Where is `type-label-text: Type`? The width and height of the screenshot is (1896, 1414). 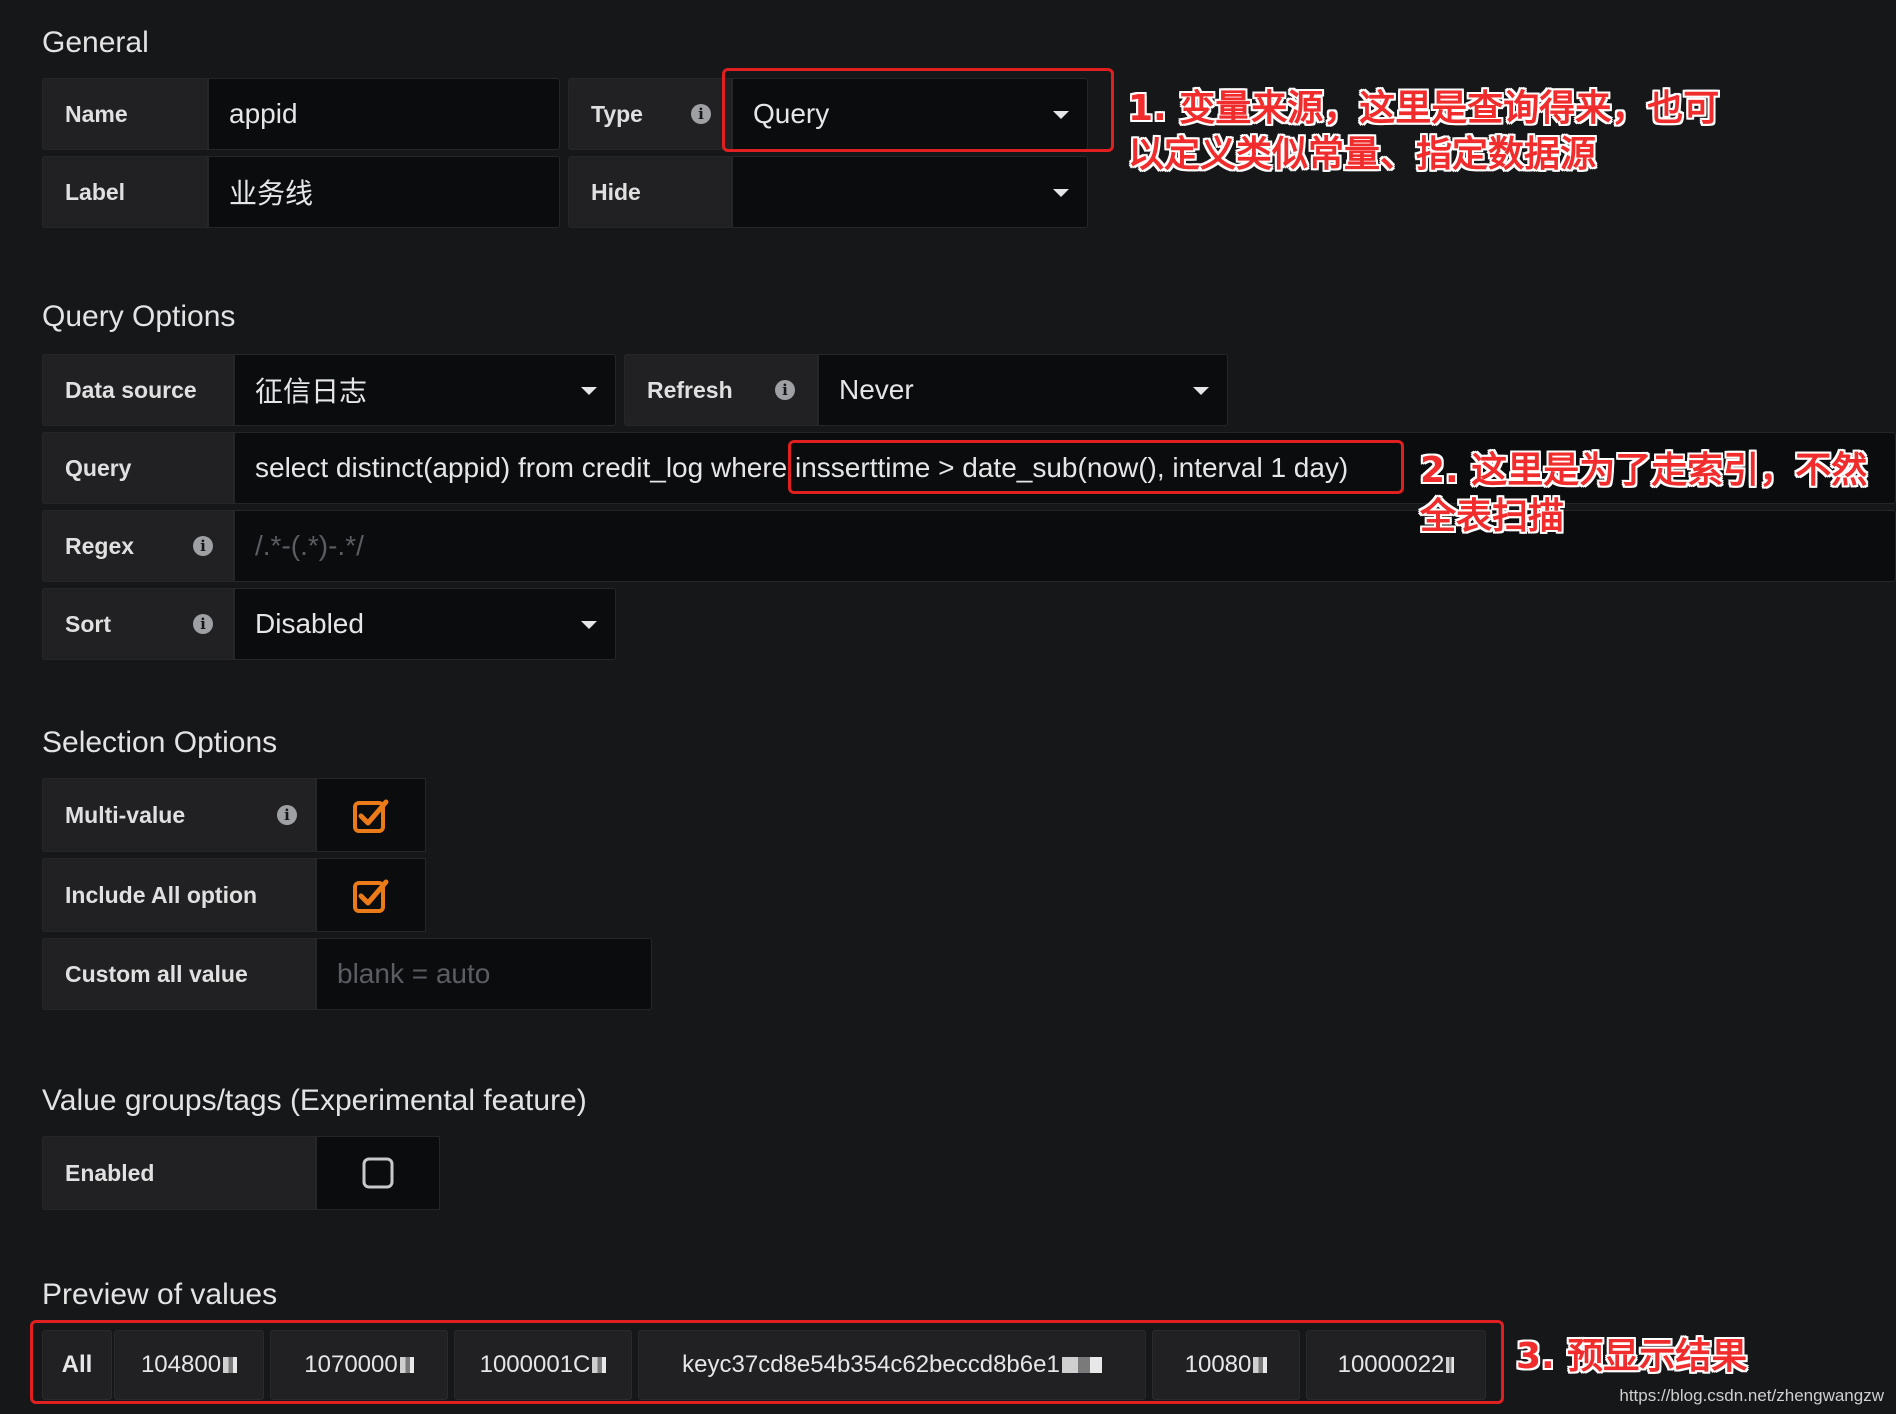 type-label-text: Type is located at coordinates (617, 113).